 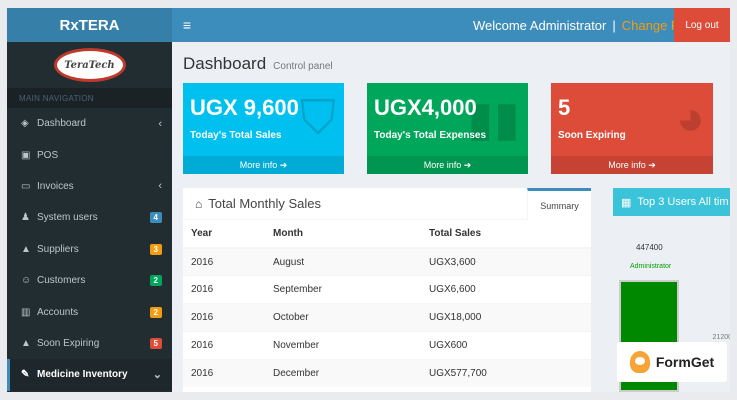 I want to click on count-badge: 3, so click(x=155, y=249).